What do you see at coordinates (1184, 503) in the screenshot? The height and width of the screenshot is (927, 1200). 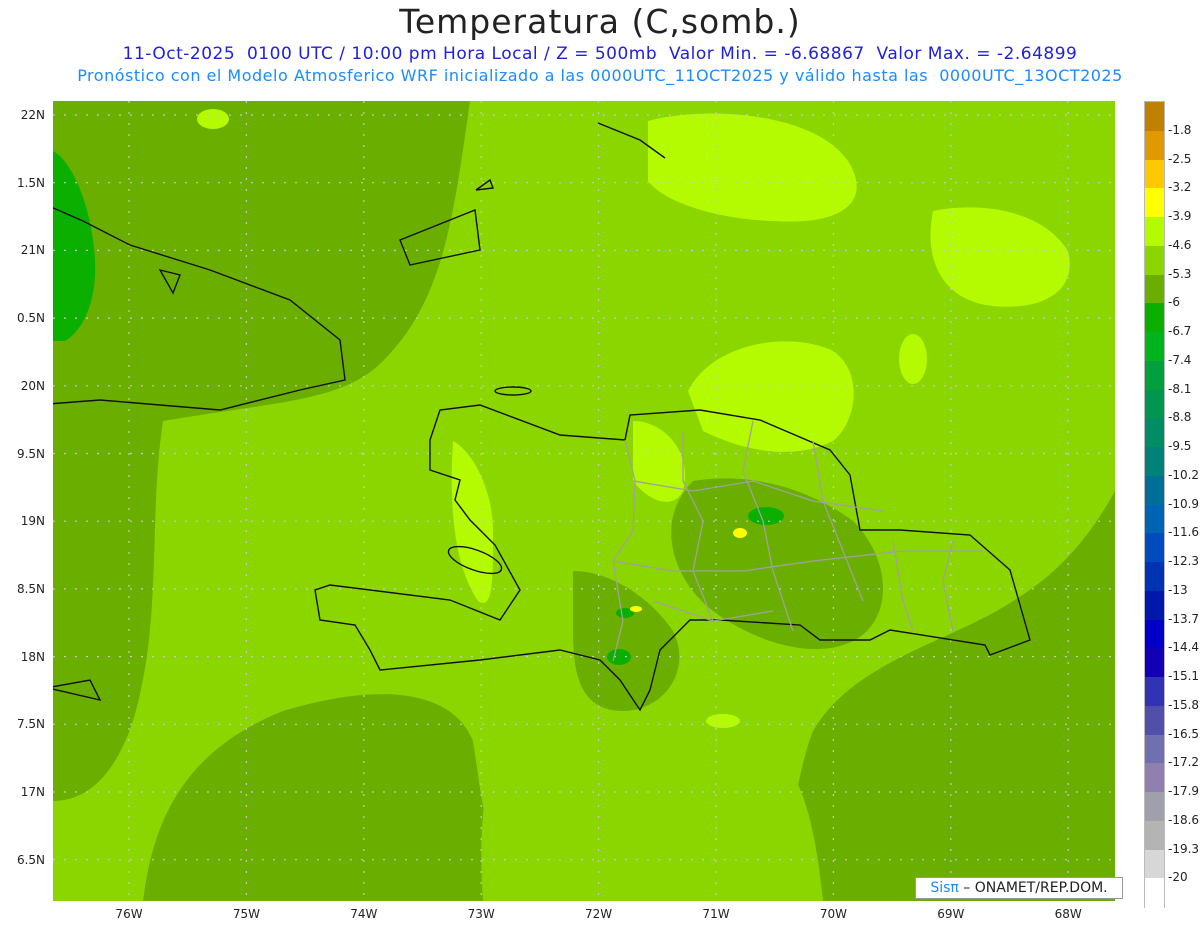 I see `colorbar-label: -10.9` at bounding box center [1184, 503].